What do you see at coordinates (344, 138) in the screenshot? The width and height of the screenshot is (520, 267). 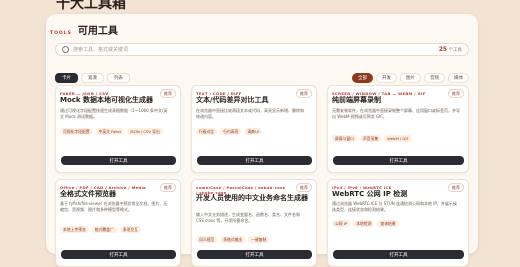 I see `card-chip: 屏幕与窗口` at bounding box center [344, 138].